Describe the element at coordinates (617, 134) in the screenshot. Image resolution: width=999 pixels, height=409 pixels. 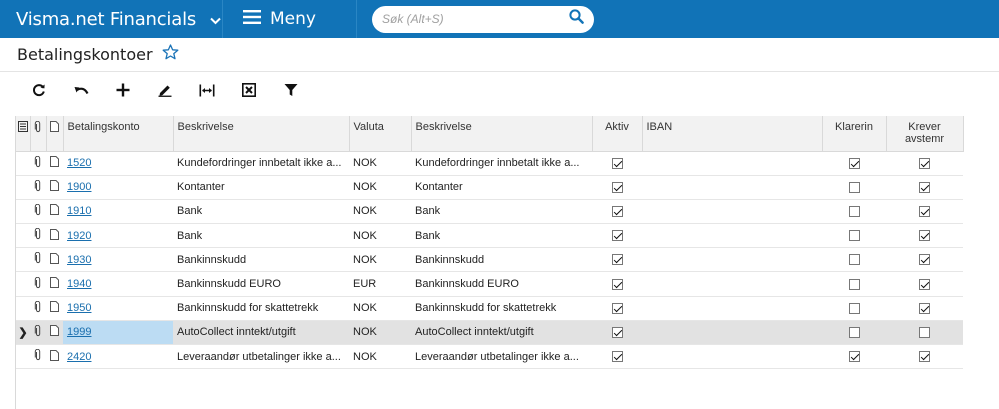
I see `col-header-active: Aktiv` at that location.